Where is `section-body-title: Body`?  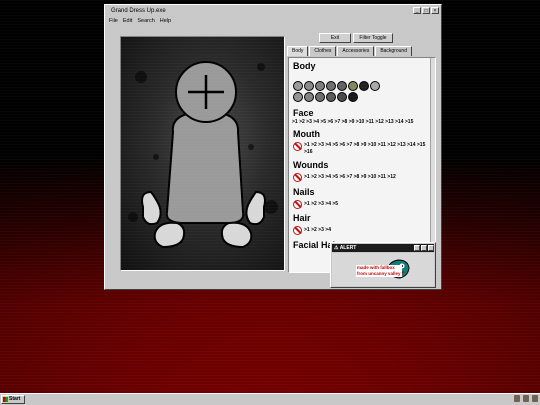 section-body-title: Body is located at coordinates (304, 66).